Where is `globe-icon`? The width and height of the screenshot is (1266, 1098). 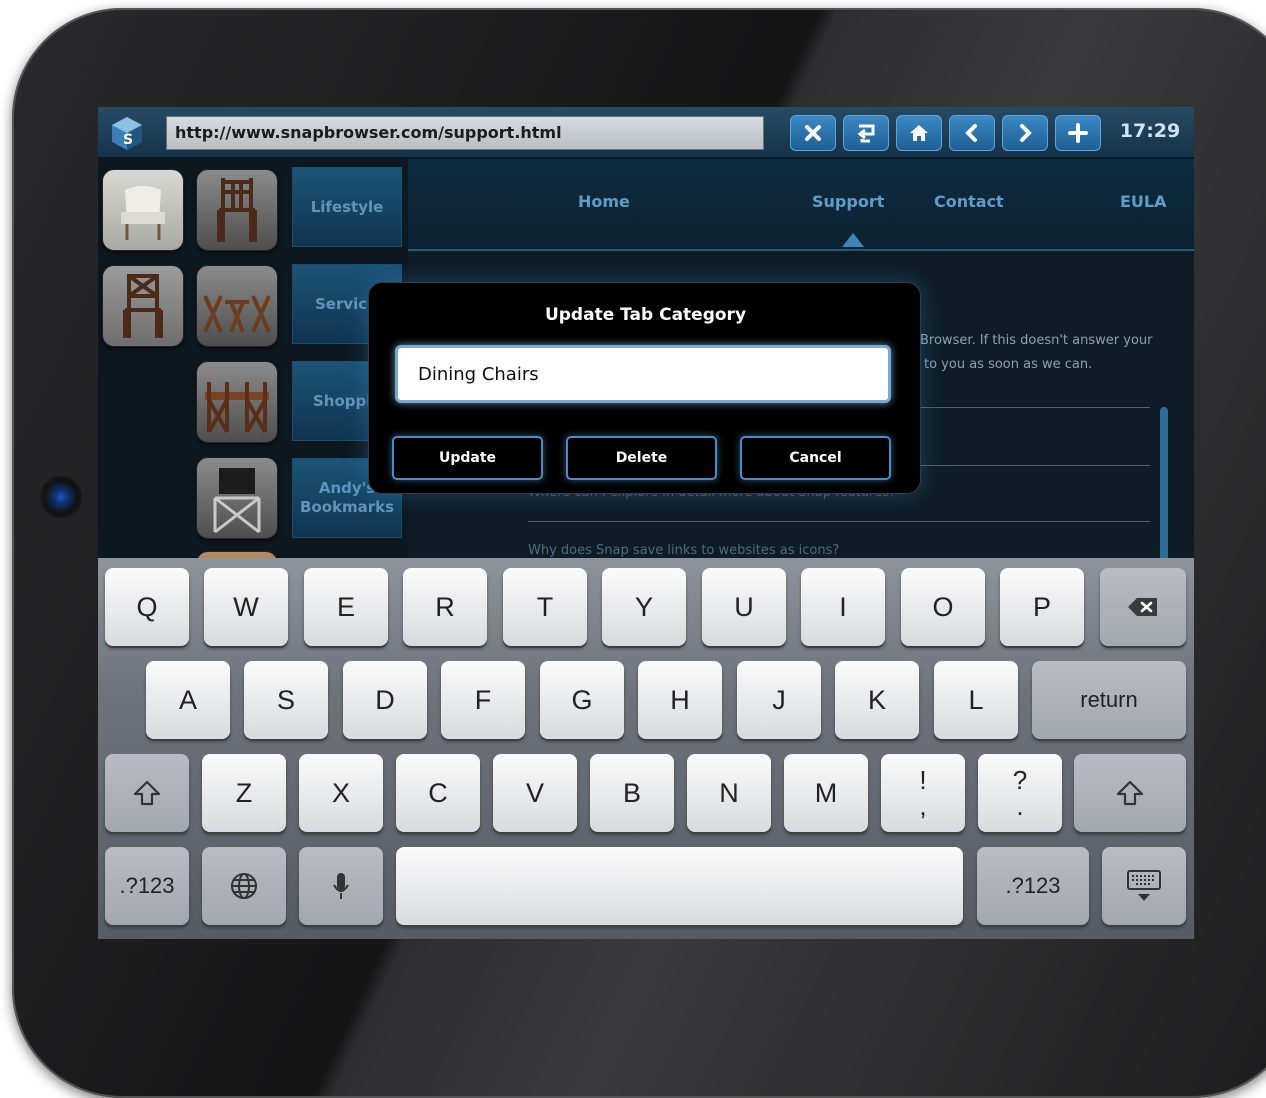
globe-icon is located at coordinates (244, 886).